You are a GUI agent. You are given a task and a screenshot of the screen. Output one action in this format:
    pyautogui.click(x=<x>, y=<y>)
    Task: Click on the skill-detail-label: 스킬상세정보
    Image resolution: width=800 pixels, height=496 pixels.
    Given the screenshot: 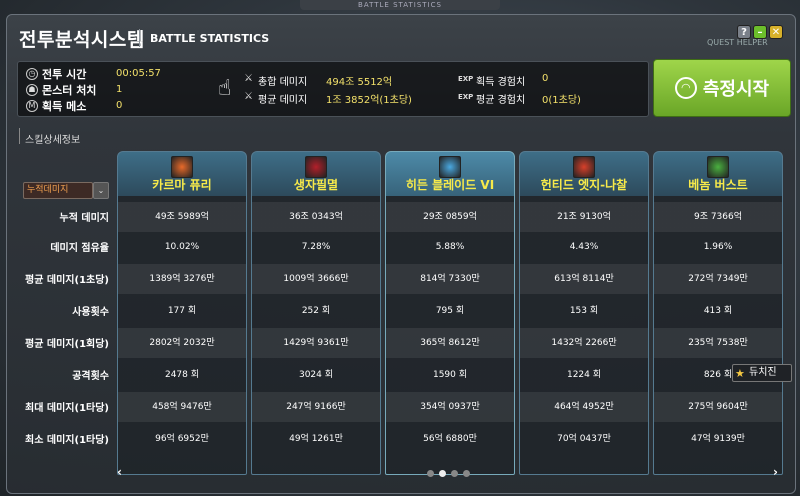 What is the action you would take?
    pyautogui.click(x=53, y=140)
    